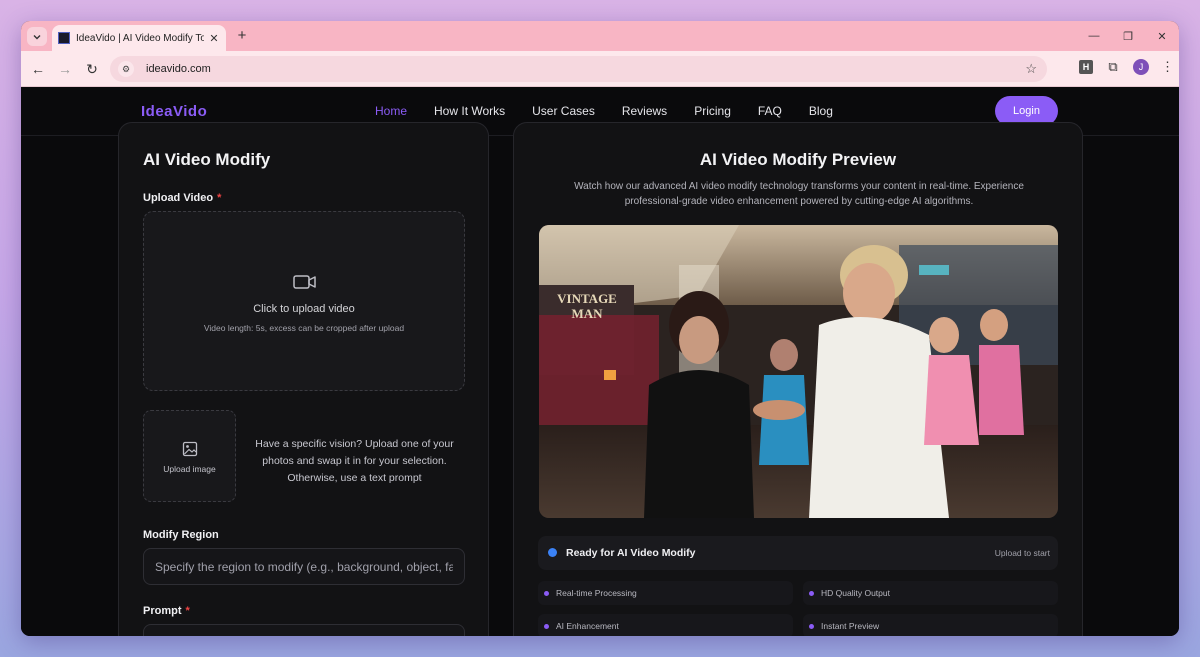  Describe the element at coordinates (214, 38) in the screenshot. I see `tab-close-icon: ✕` at that location.